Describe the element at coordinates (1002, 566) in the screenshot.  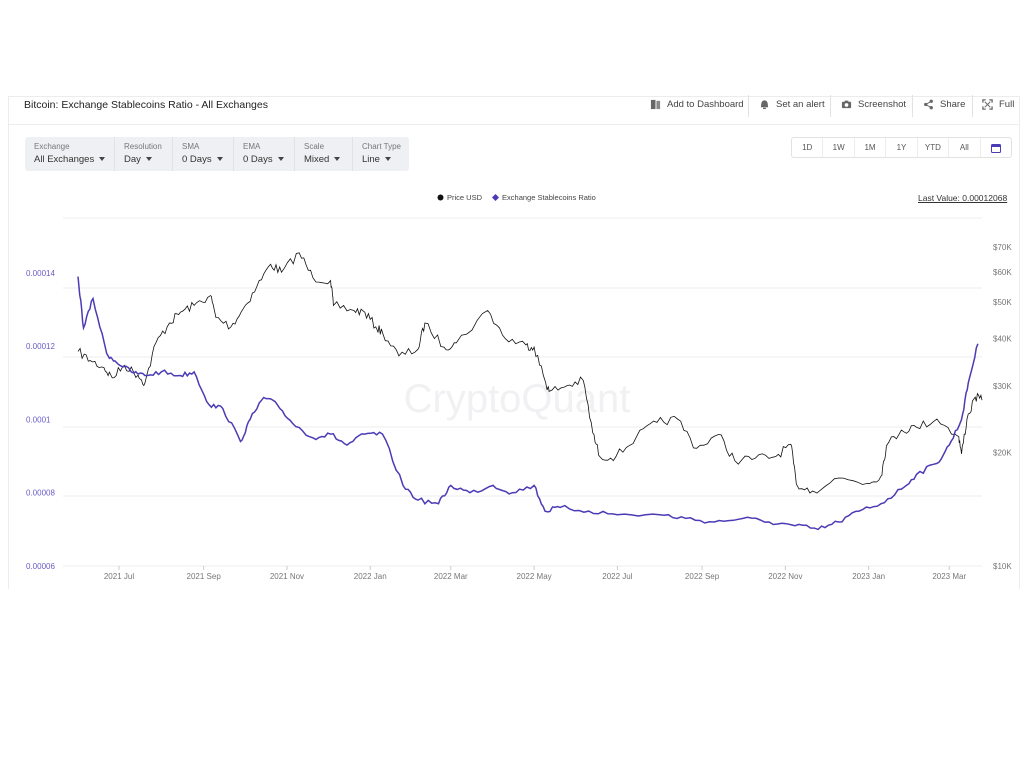
I see `y-right-tick-label: $10K` at that location.